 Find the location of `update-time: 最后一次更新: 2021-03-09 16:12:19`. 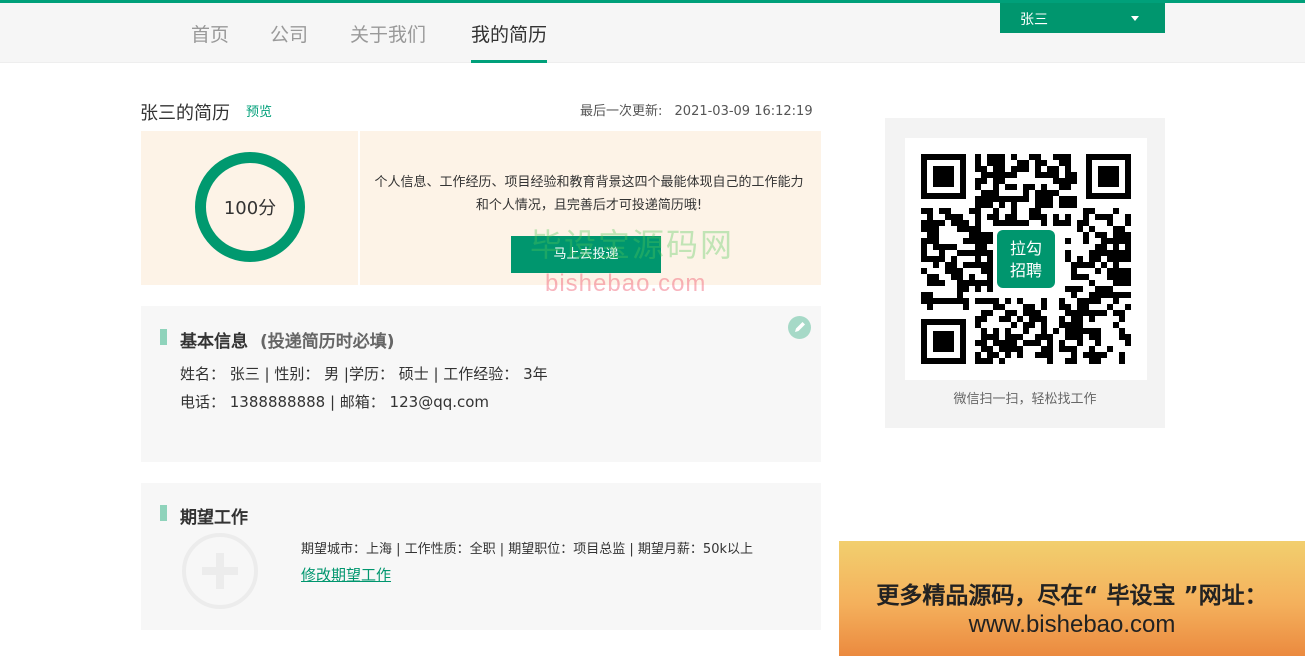

update-time: 最后一次更新: 2021-03-09 16:12:19 is located at coordinates (696, 109).